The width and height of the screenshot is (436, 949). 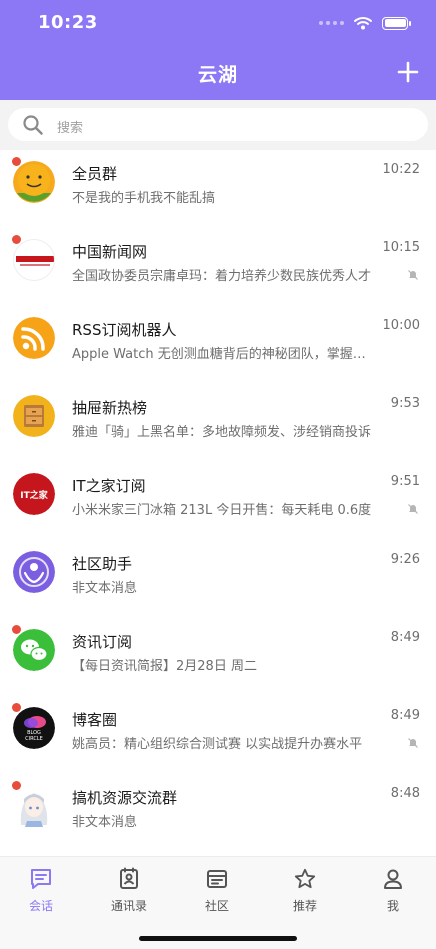 I want to click on search-placeholder: 搜索, so click(x=70, y=128).